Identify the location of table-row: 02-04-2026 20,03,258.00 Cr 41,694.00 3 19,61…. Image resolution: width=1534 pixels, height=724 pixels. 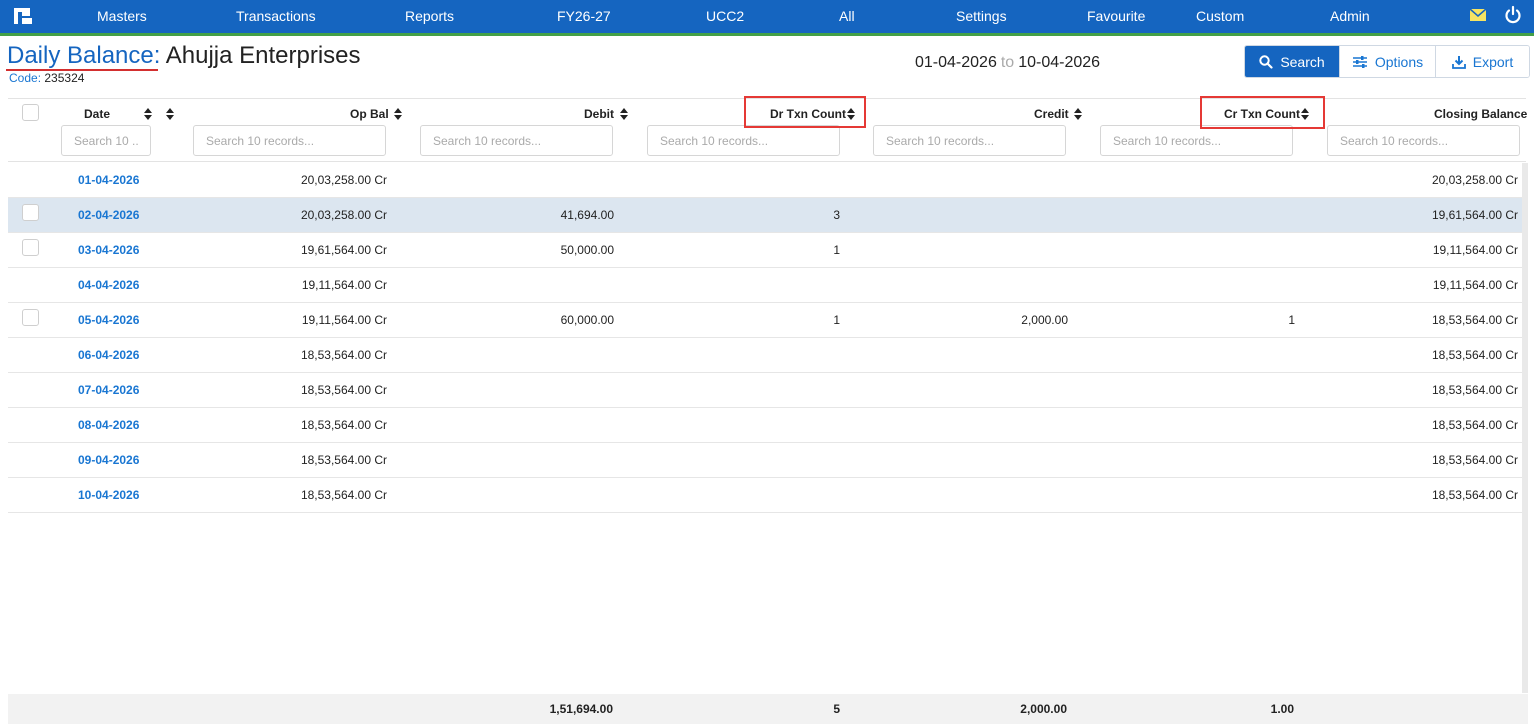
(765, 215).